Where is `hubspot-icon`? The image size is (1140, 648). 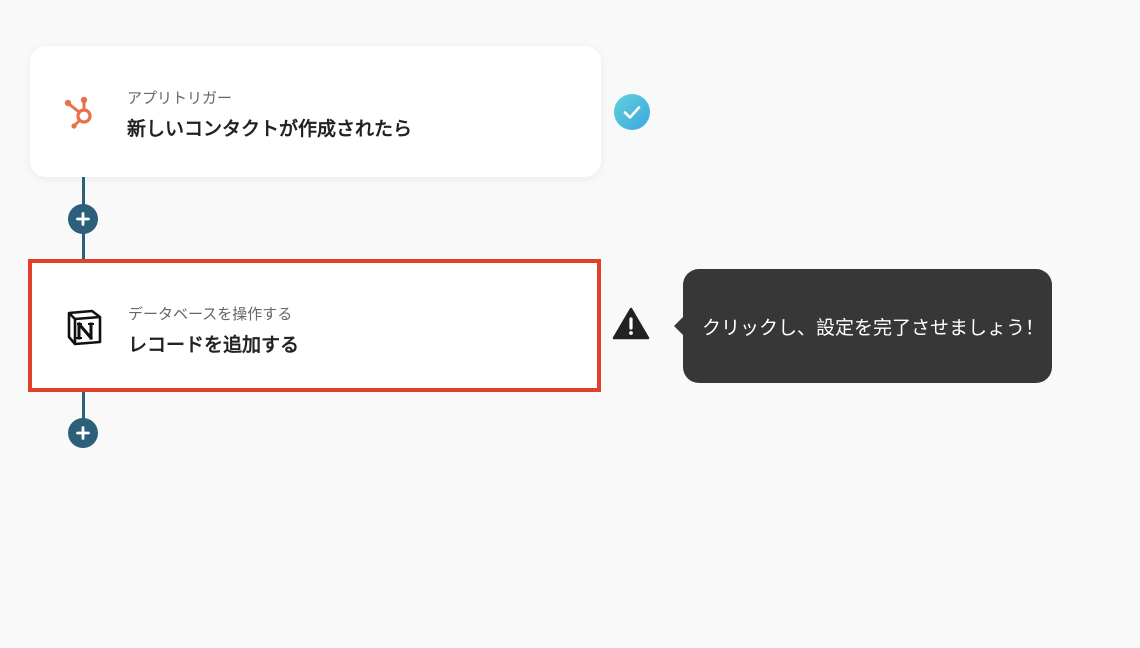
hubspot-icon is located at coordinates (82, 112).